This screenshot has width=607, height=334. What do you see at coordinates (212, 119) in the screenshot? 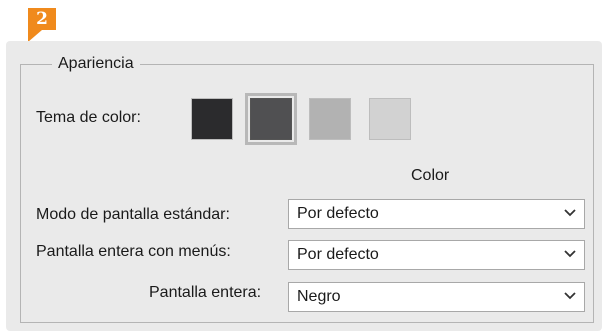
I see `theme-swatch-darkest` at bounding box center [212, 119].